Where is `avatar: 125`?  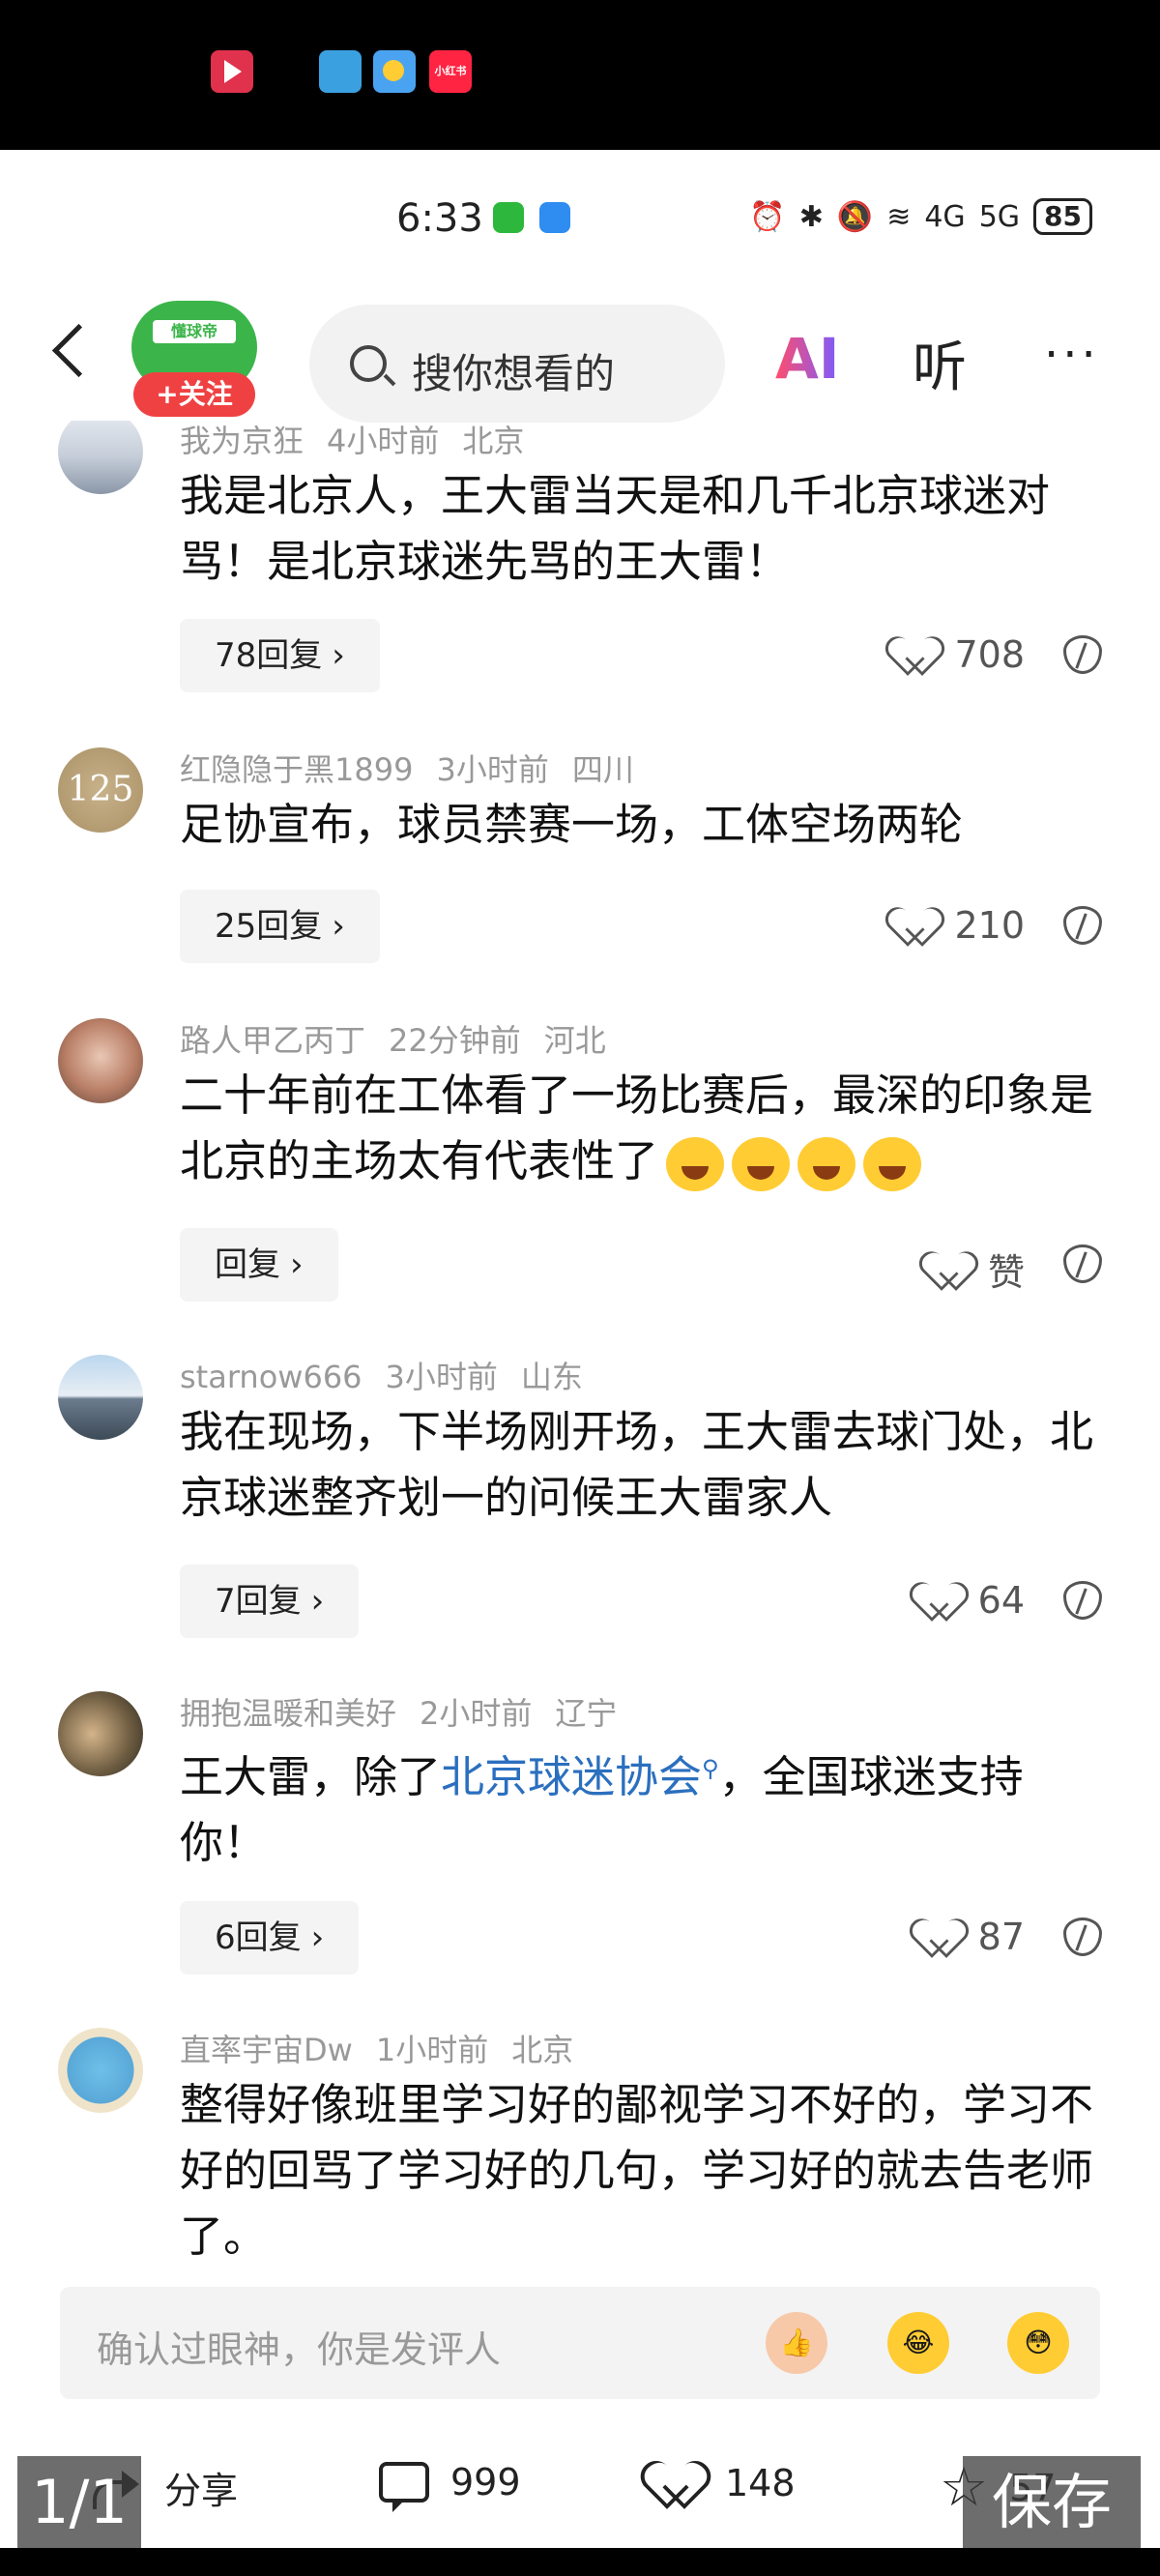
avatar: 125 is located at coordinates (100, 790).